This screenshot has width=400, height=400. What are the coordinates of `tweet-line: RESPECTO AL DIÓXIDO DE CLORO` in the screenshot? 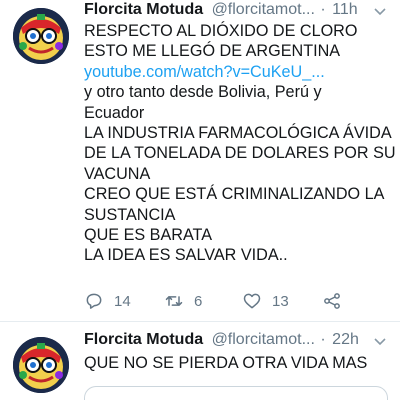 It's located at (221, 31).